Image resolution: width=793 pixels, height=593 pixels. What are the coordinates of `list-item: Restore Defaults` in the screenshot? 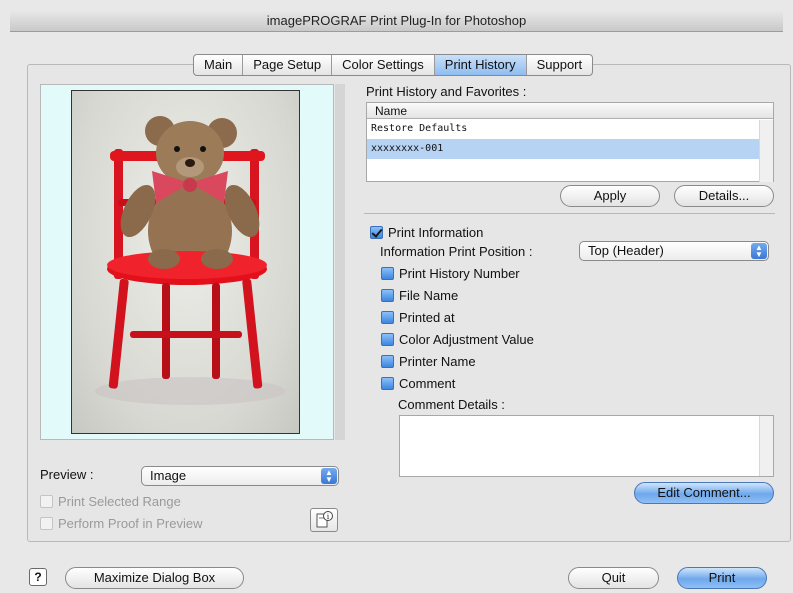 It's located at (570, 129).